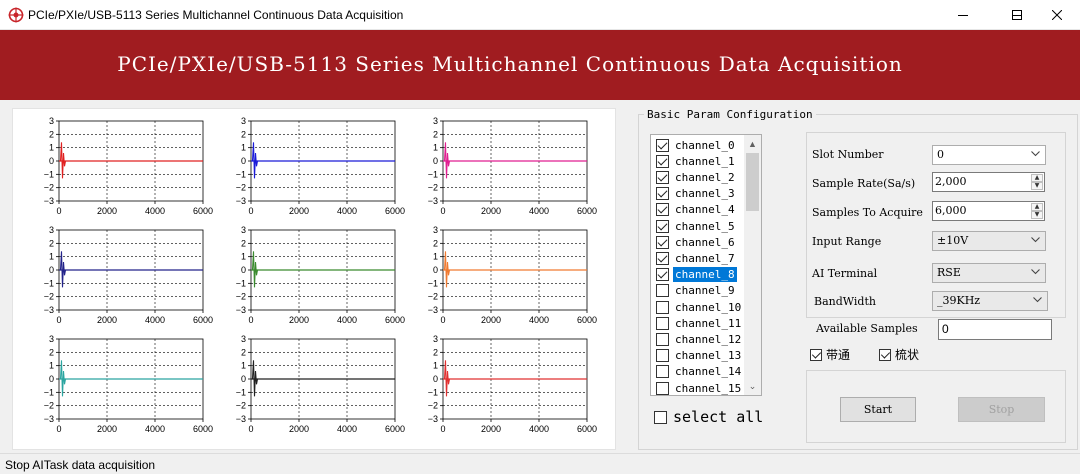 Image resolution: width=1080 pixels, height=474 pixels. Describe the element at coordinates (699, 161) in the screenshot. I see `channel-item: channel_1` at that location.